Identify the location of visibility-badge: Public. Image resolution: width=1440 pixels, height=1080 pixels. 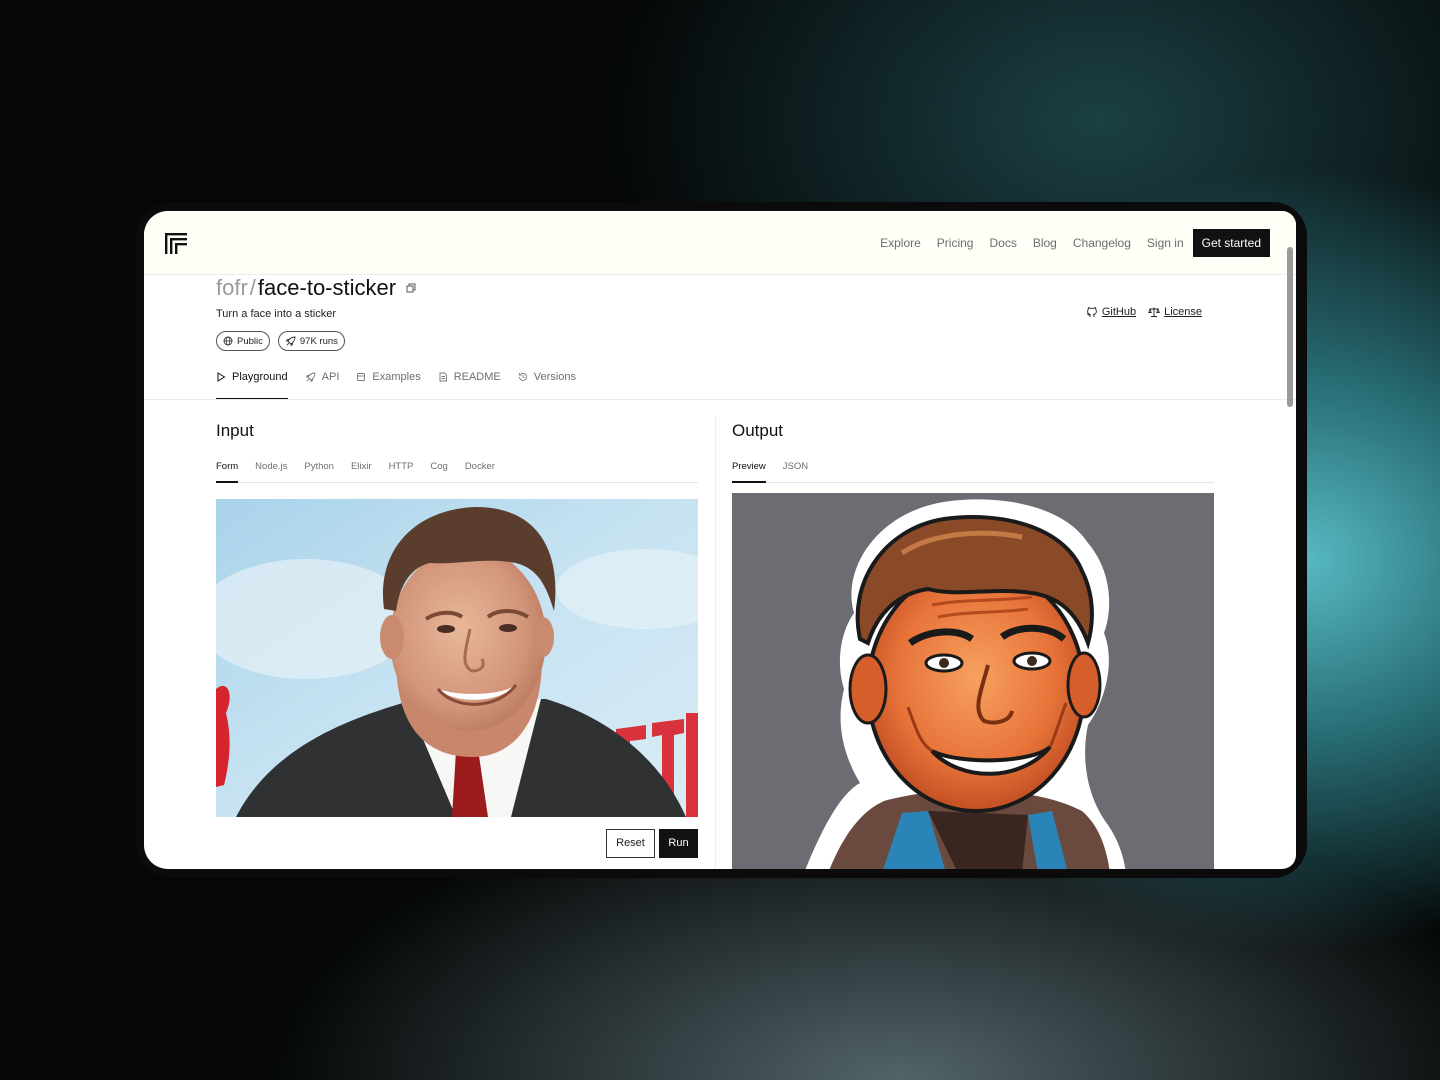
(243, 341).